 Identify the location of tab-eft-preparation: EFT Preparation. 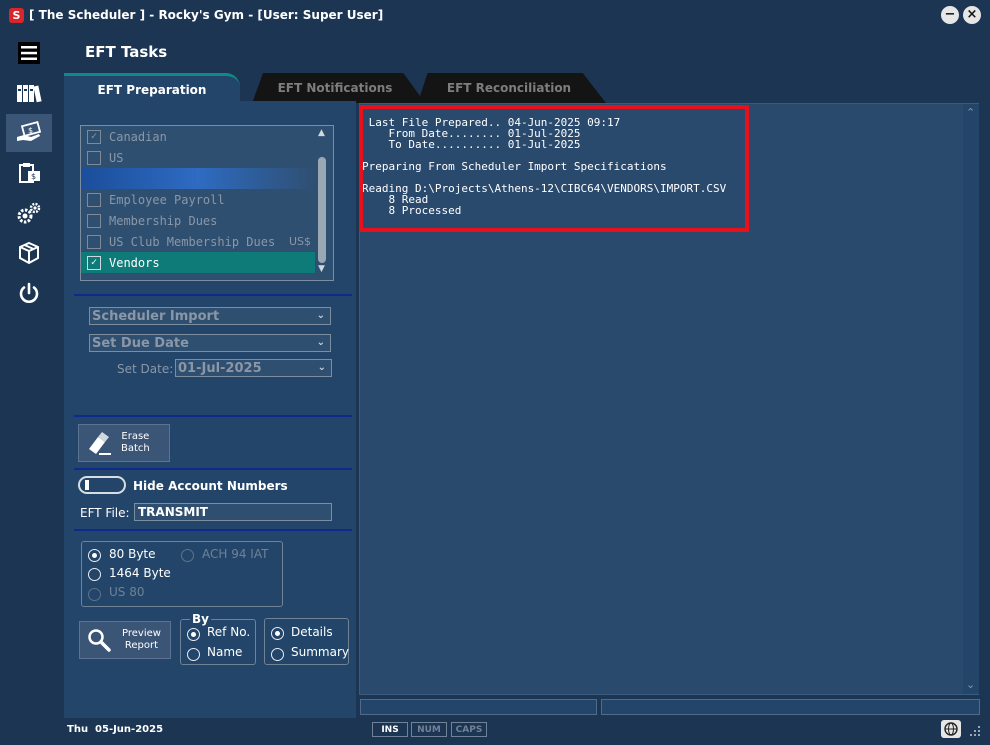
(152, 88).